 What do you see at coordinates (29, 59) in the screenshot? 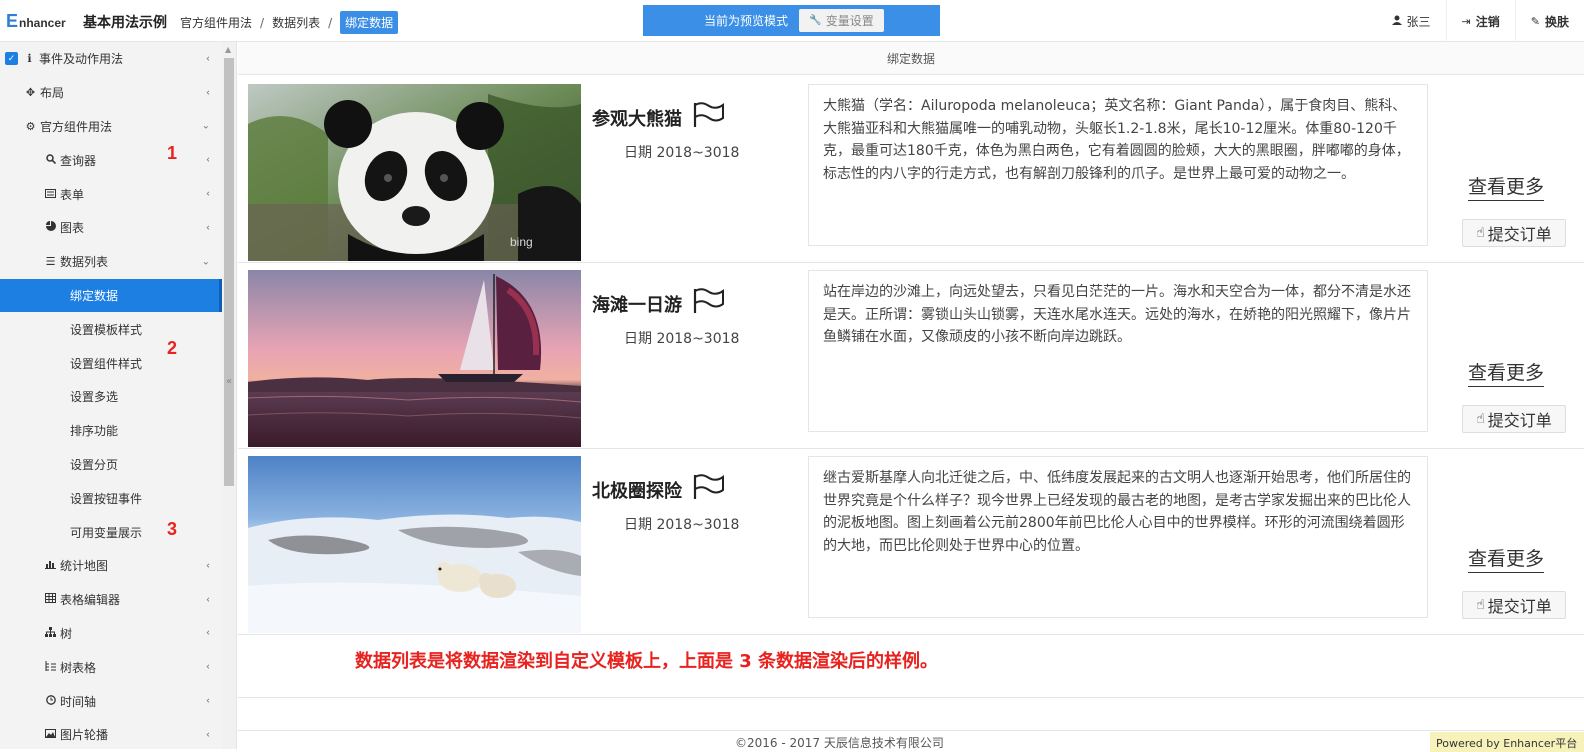
I see `info-icon: ℹ` at bounding box center [29, 59].